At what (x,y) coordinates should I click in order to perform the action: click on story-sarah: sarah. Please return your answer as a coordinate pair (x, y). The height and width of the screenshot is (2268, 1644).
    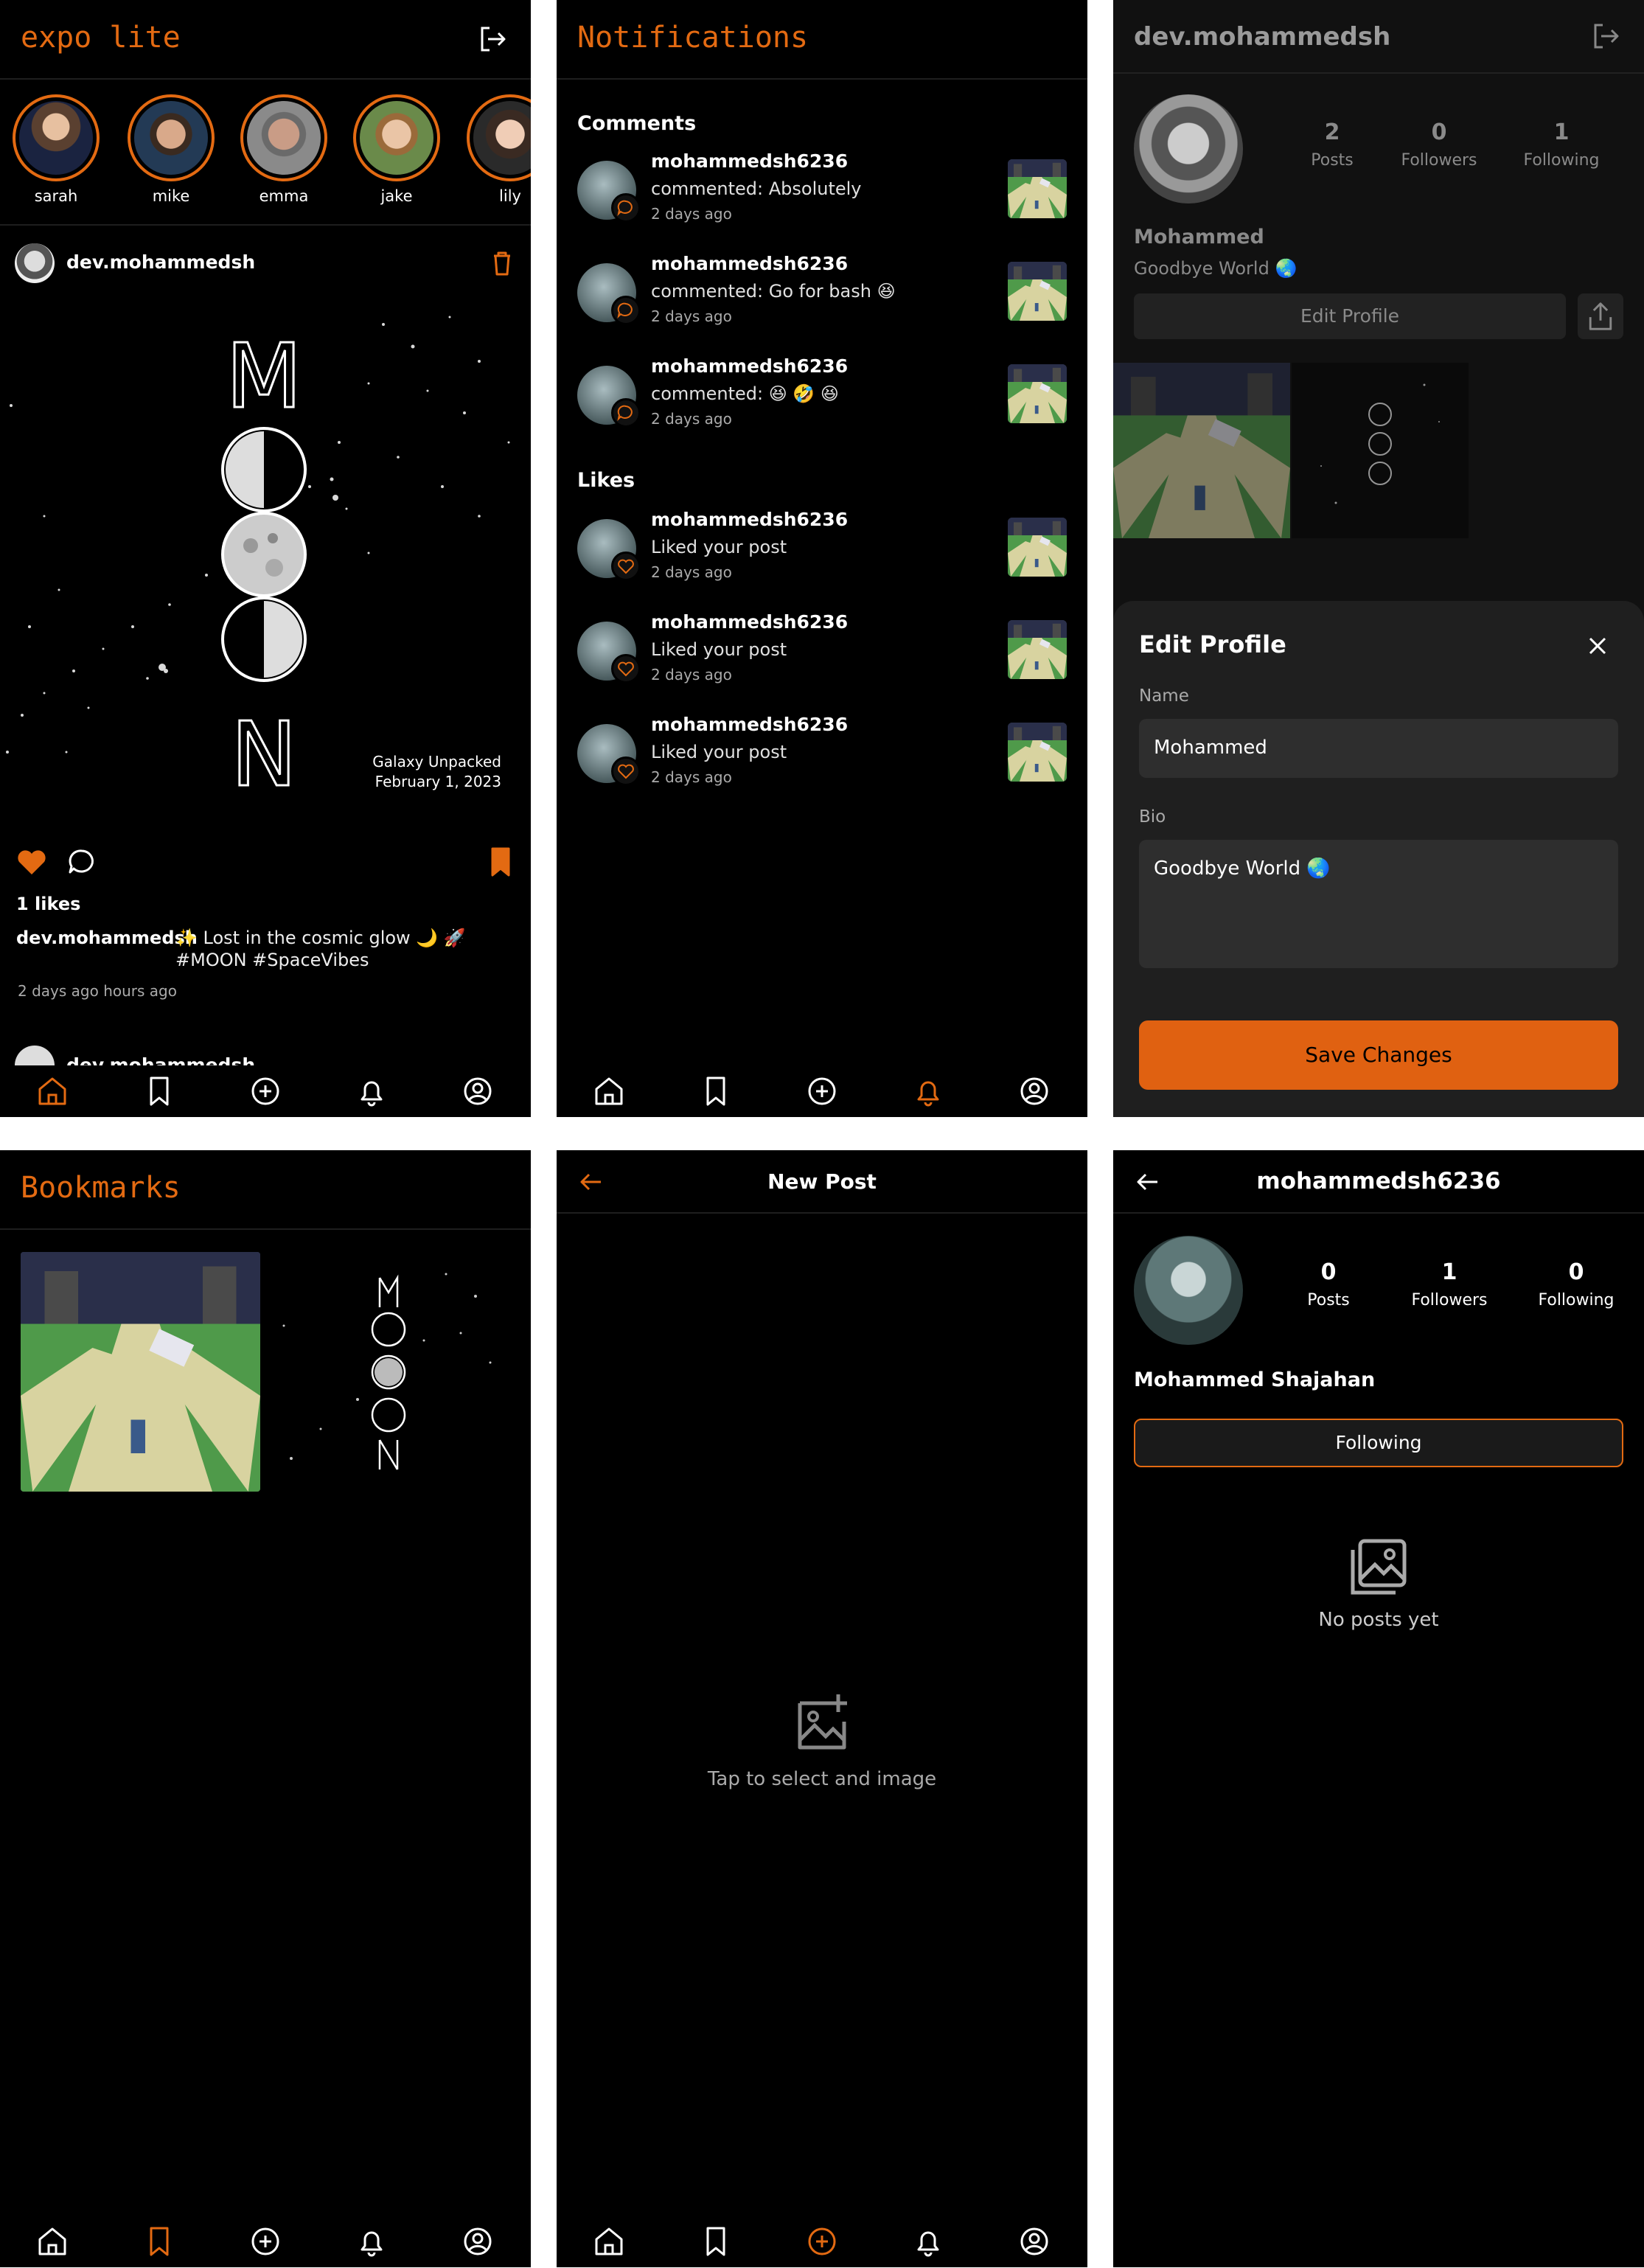
    Looking at the image, I should click on (56, 149).